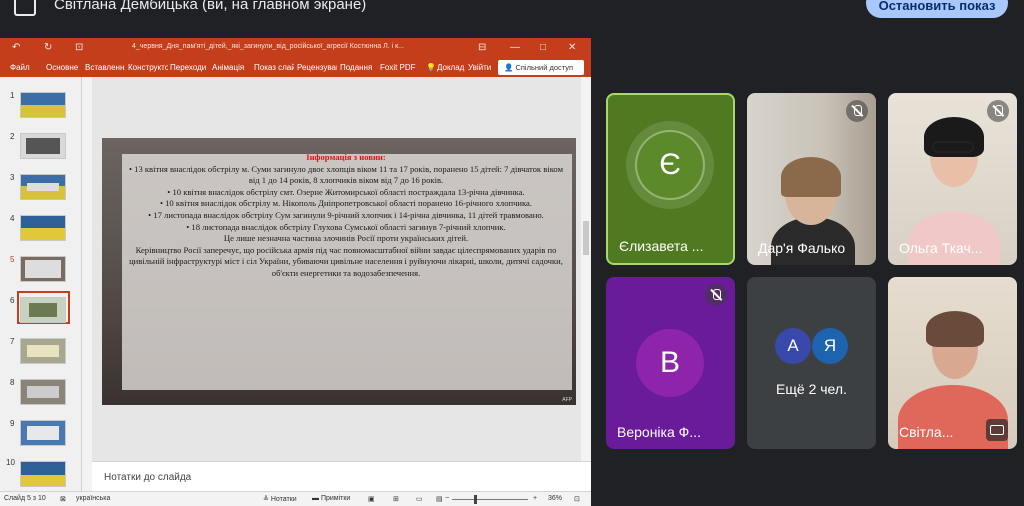 The image size is (1024, 506). Describe the element at coordinates (953, 147) in the screenshot. I see `glasses` at that location.